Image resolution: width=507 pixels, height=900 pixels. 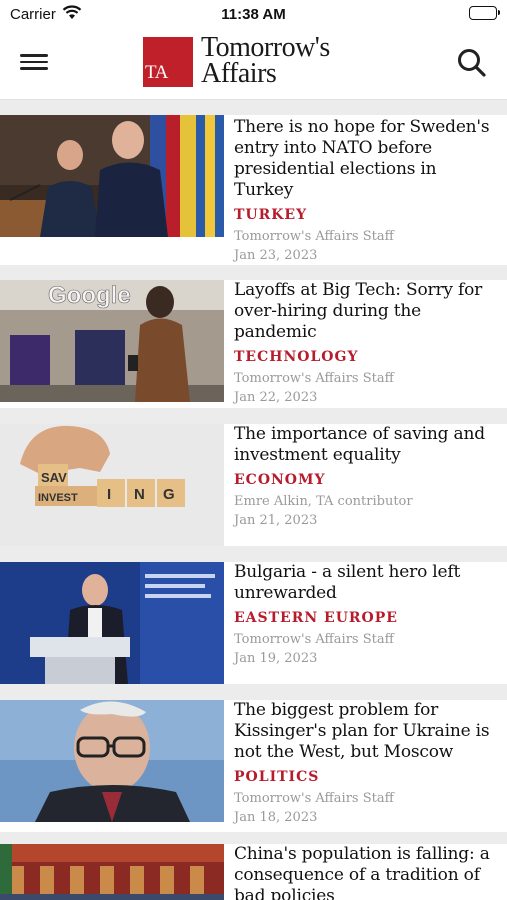 I want to click on cube-g: G, so click(x=169, y=494).